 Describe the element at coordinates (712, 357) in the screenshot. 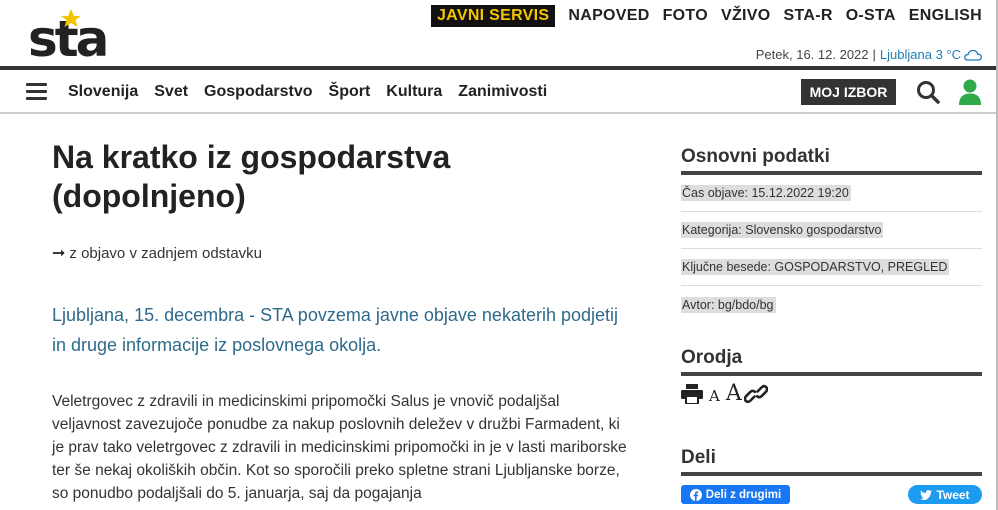

I see `tools-title: Orodja` at that location.